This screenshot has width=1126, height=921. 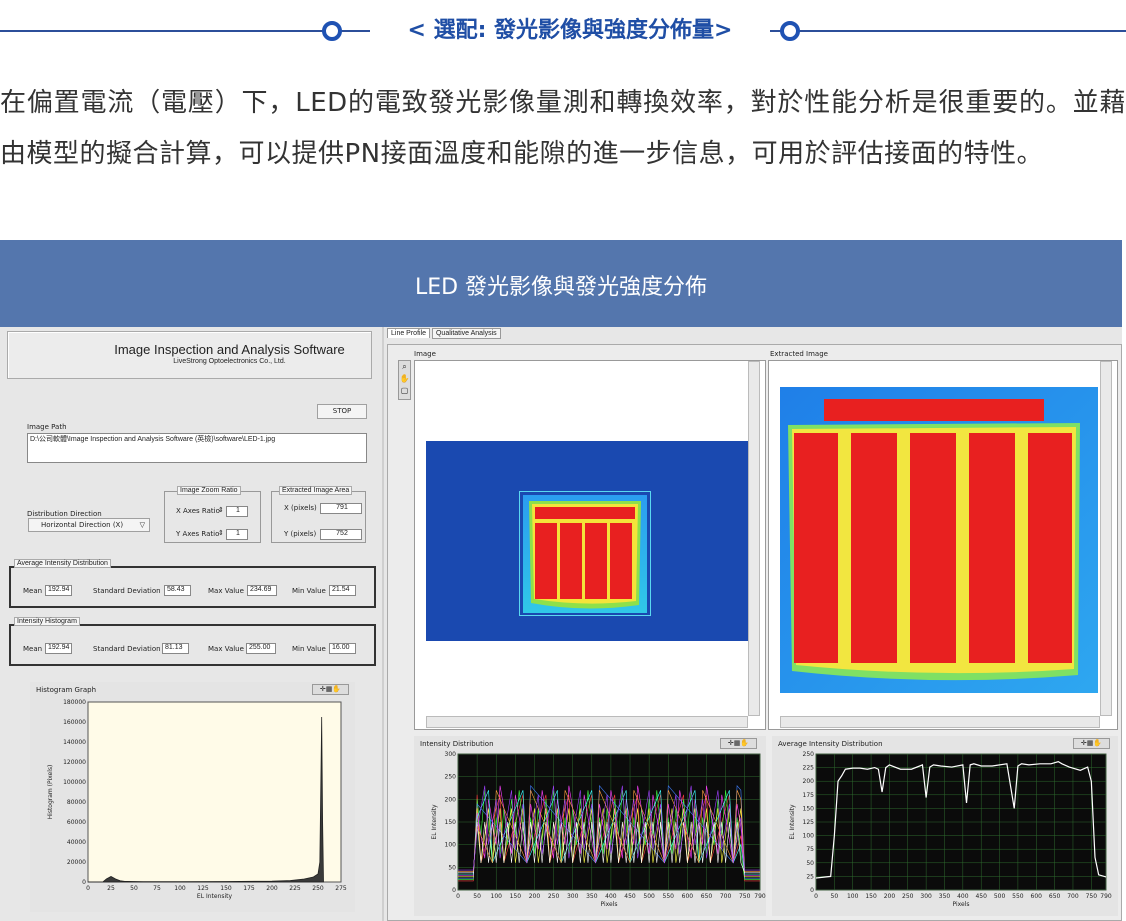 I want to click on zoom-icon: ⌕, so click(x=404, y=367).